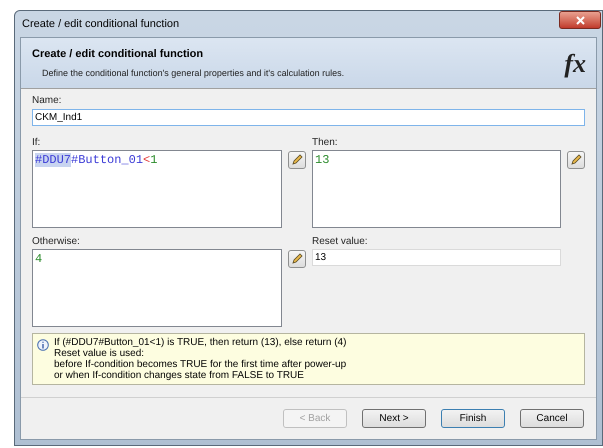  What do you see at coordinates (192, 73) in the screenshot?
I see `header-subtitle: Define the conditional function's general properties and it's calculation rules.` at bounding box center [192, 73].